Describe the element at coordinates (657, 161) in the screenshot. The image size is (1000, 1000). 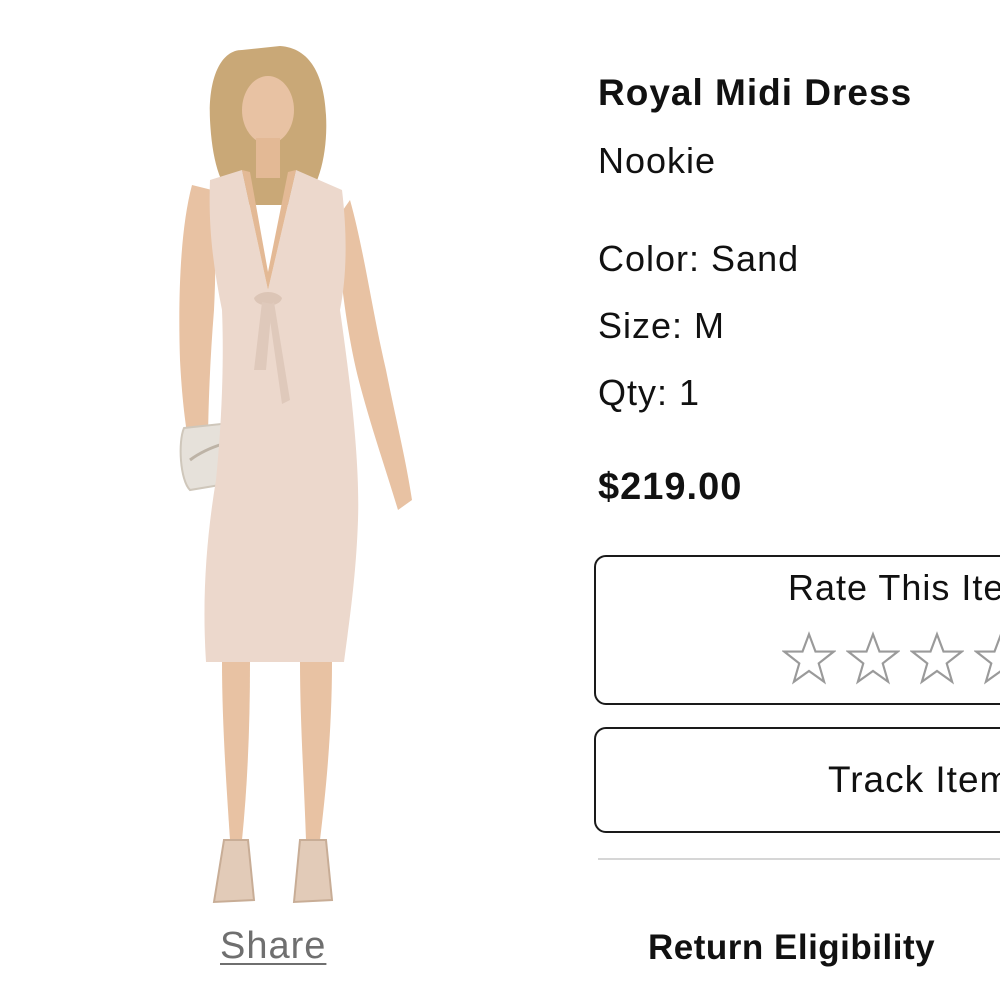
I see `product-brand: Nookie` at that location.